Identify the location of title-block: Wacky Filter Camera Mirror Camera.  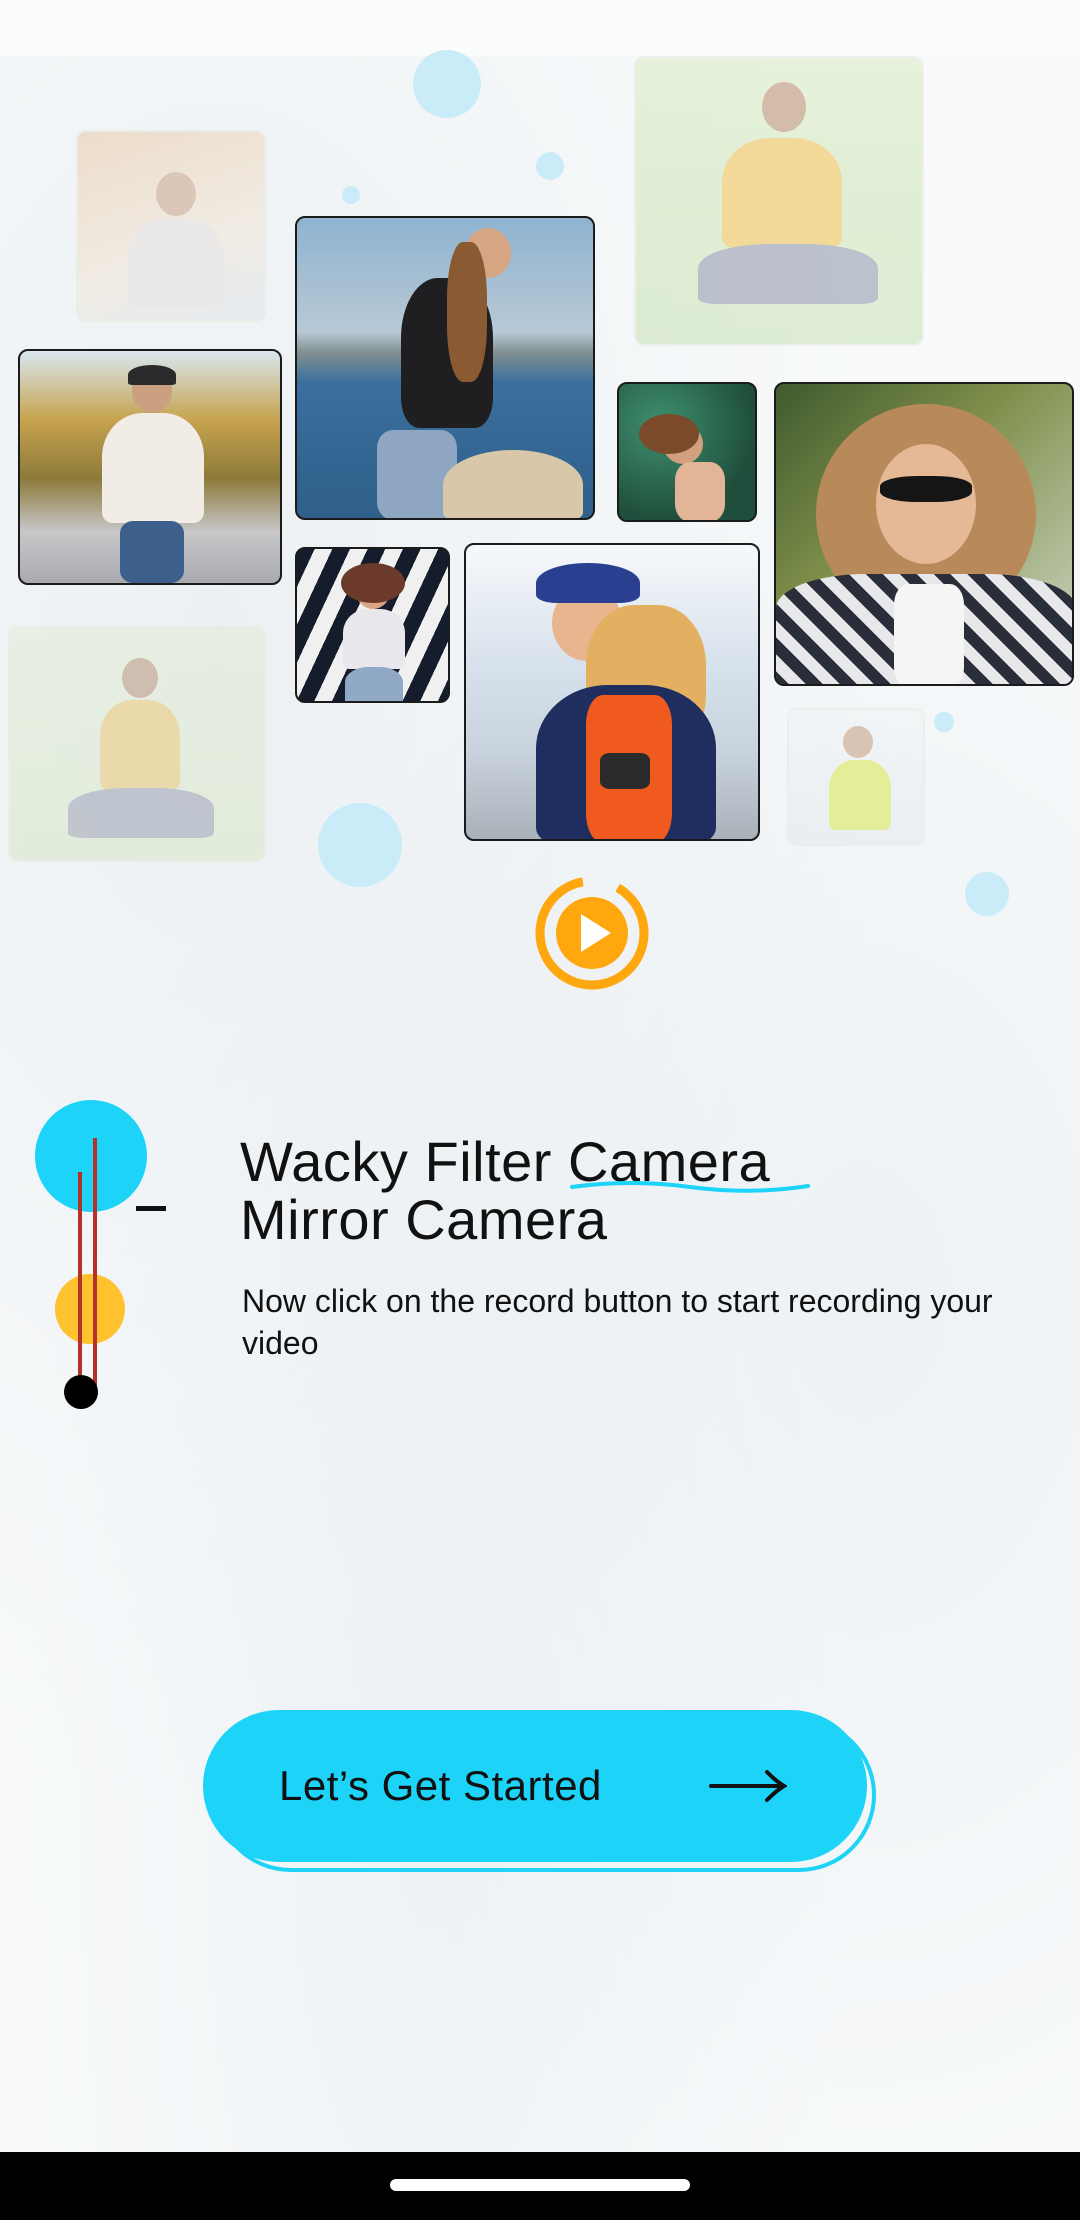
(640, 1191).